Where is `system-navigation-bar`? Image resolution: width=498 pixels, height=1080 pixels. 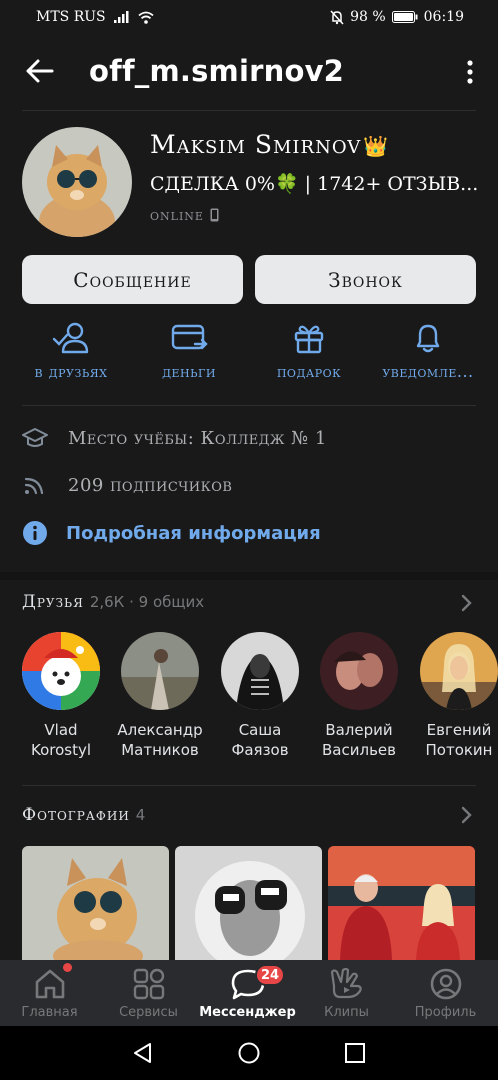 system-navigation-bar is located at coordinates (249, 1053).